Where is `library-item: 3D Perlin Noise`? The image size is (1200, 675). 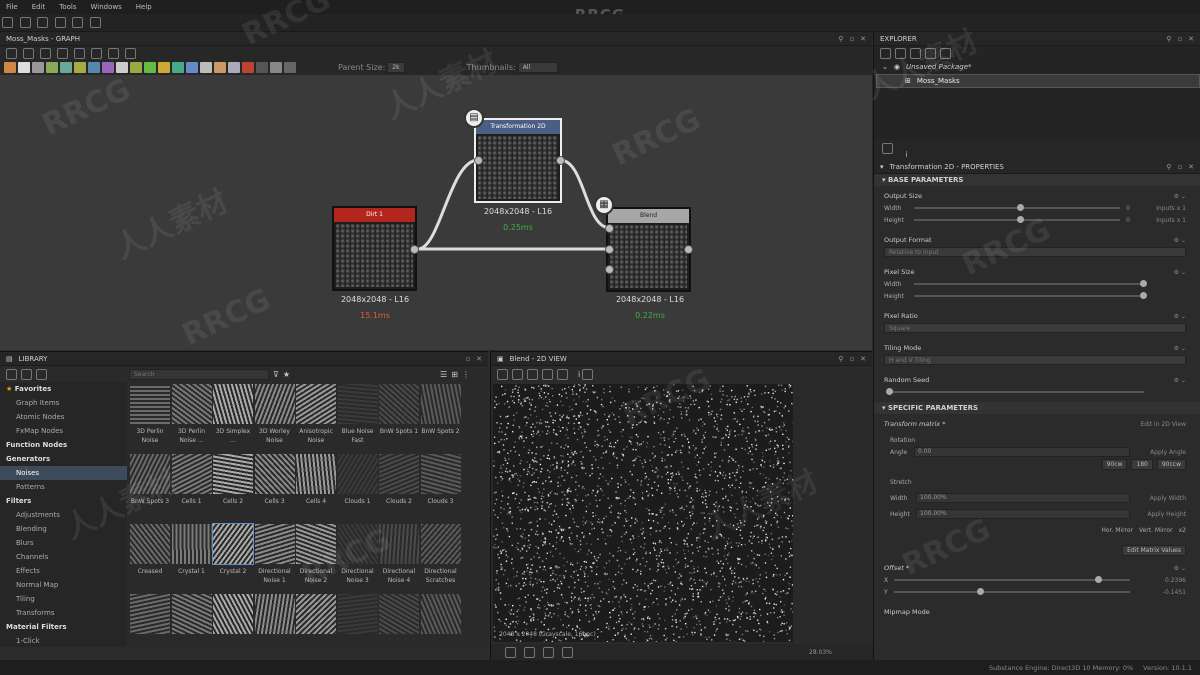
library-item: 3D Perlin Noise is located at coordinates (150, 420).